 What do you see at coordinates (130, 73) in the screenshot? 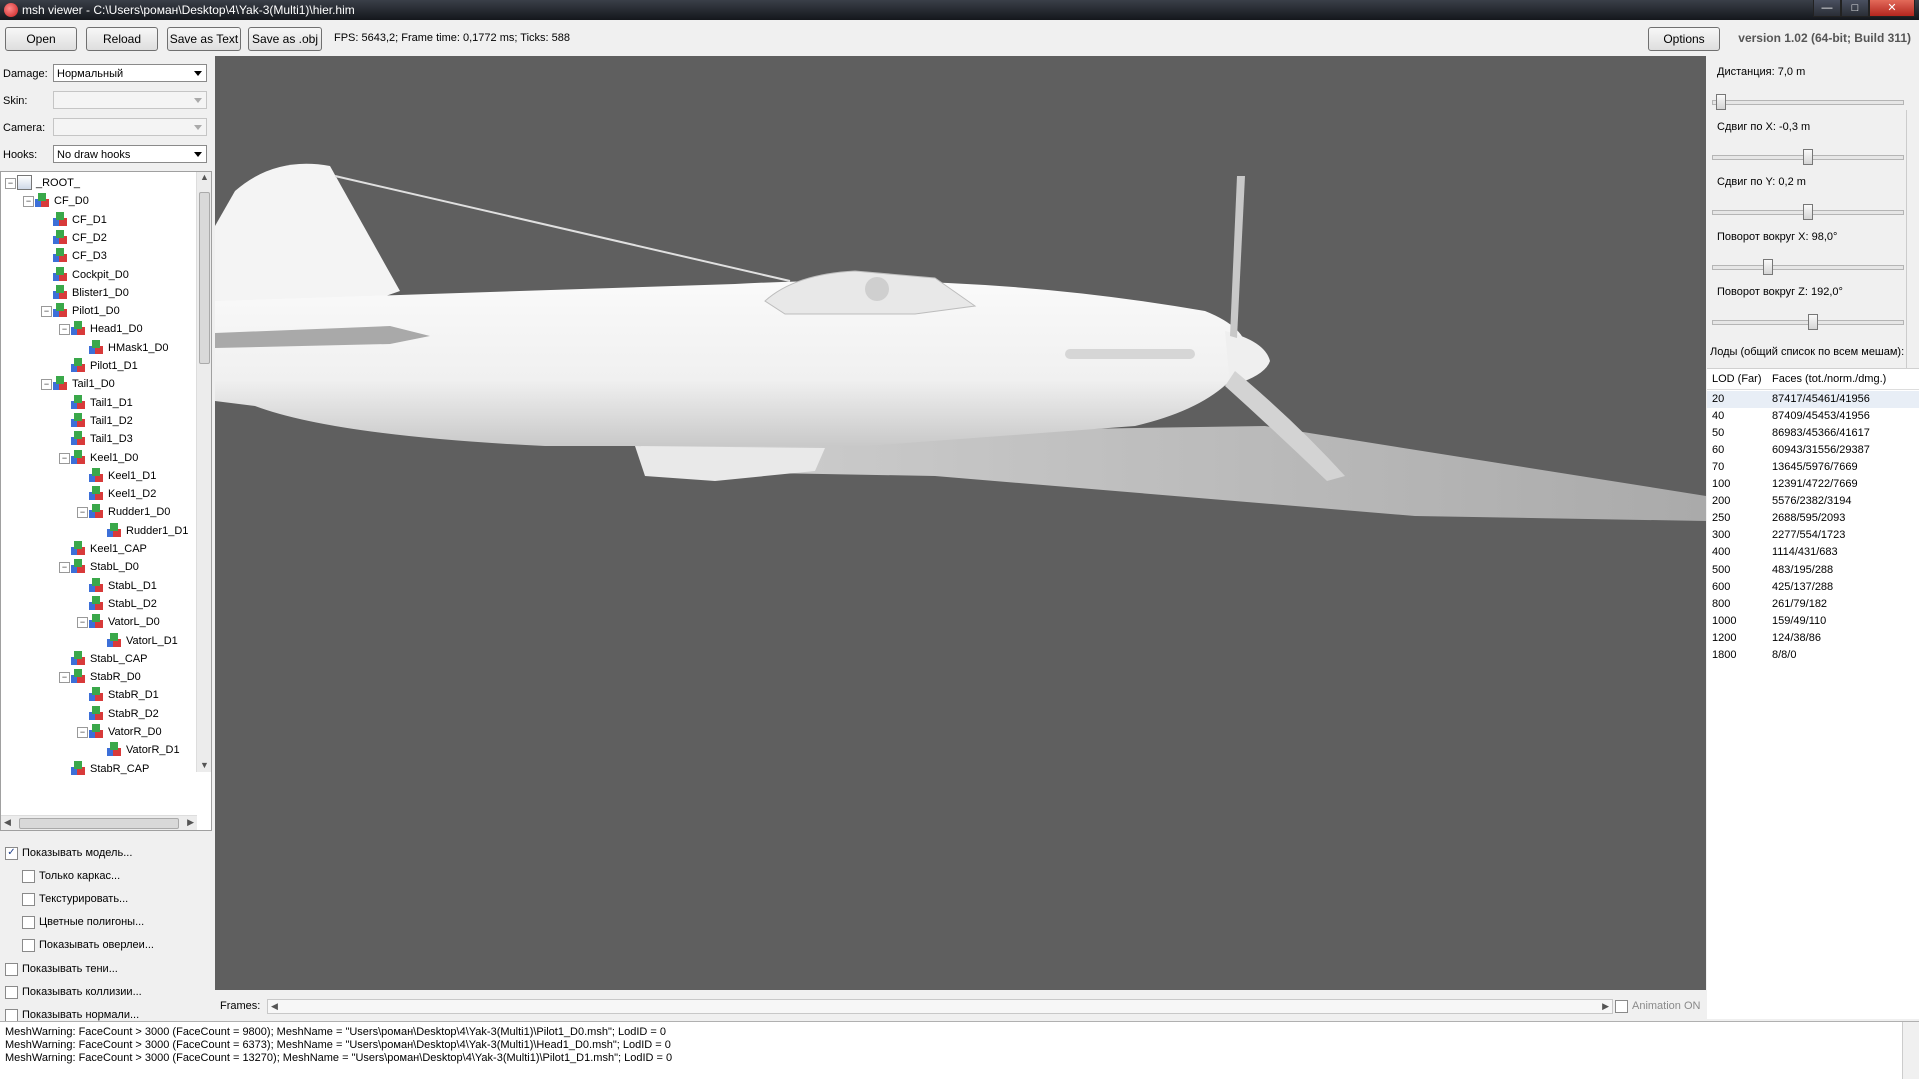
I see `damage-select: Нормальный` at bounding box center [130, 73].